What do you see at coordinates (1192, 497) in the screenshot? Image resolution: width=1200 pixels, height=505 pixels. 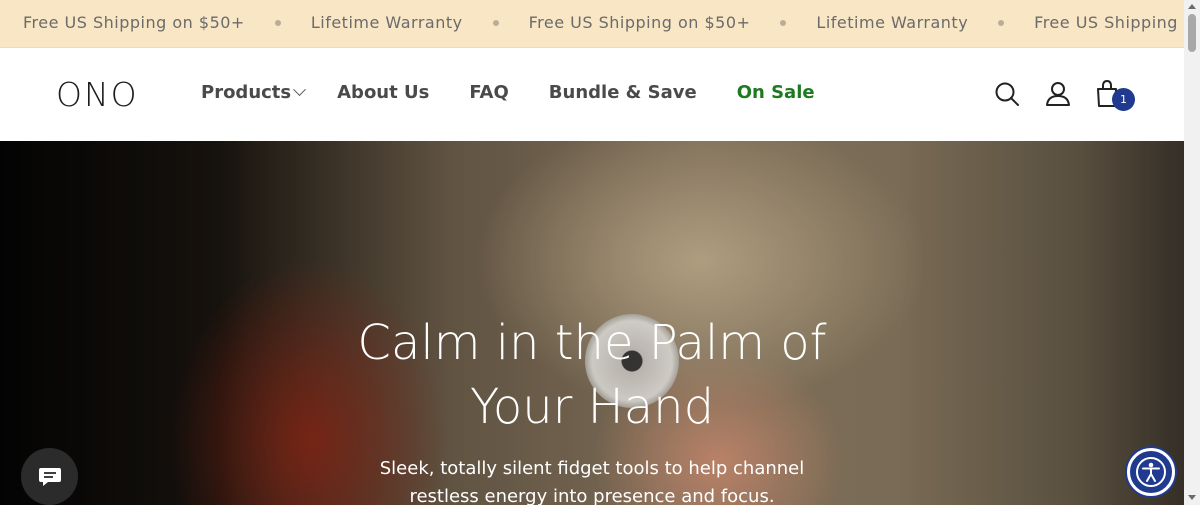 I see `scroll-down-arrow-icon` at bounding box center [1192, 497].